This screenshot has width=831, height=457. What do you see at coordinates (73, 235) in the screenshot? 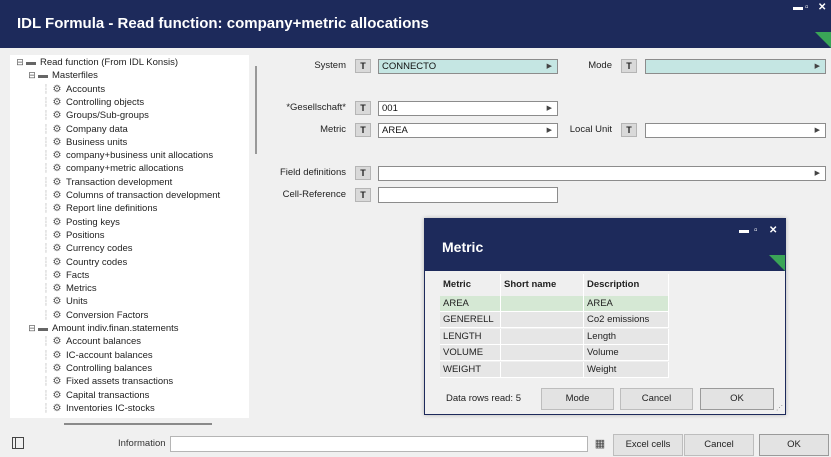
I see `tree-item: ┆ ⚙ Positions` at bounding box center [73, 235].